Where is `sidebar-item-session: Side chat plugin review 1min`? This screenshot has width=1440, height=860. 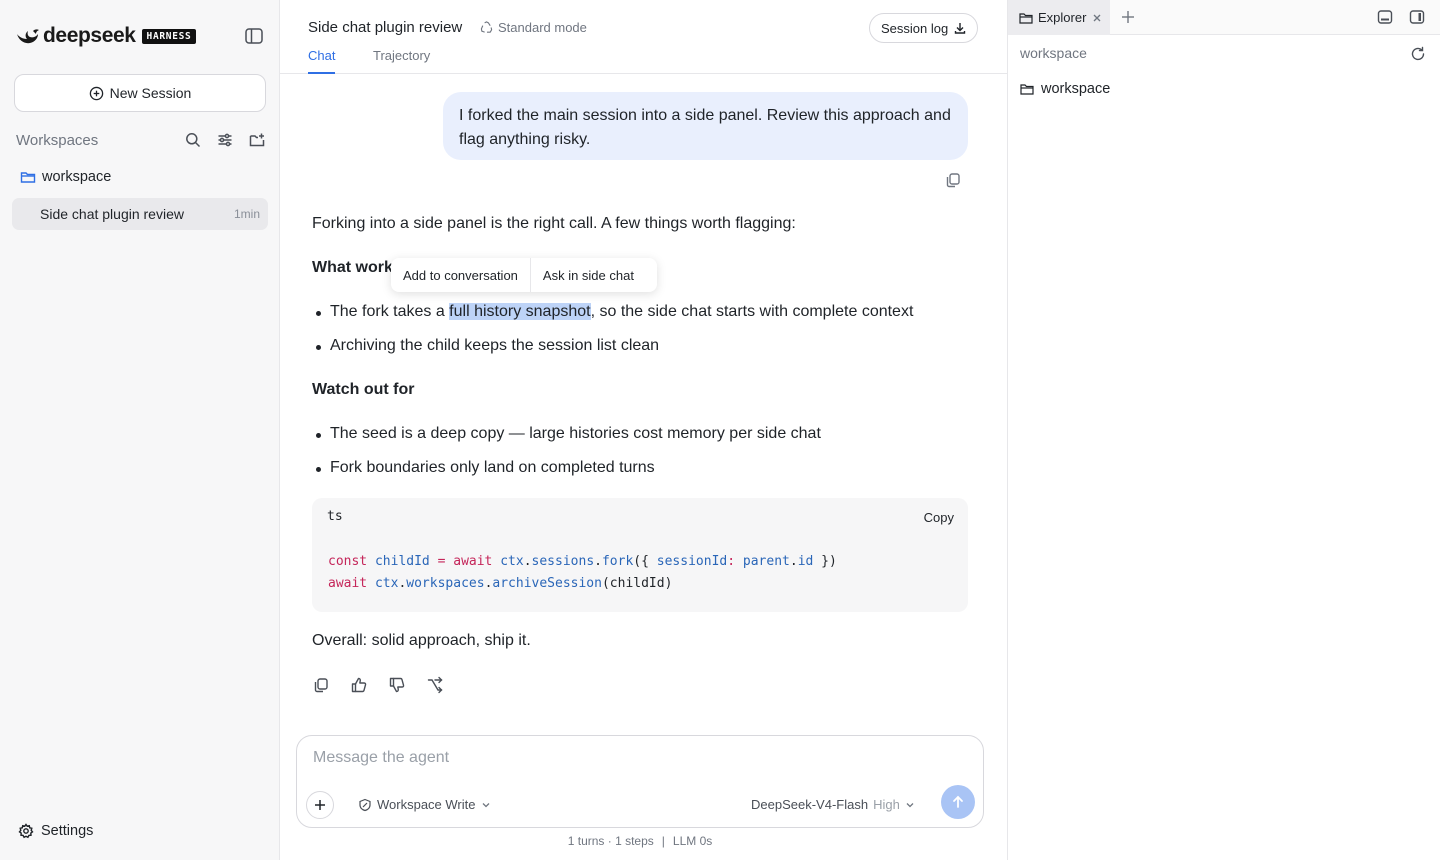
sidebar-item-session: Side chat plugin review 1min is located at coordinates (140, 214).